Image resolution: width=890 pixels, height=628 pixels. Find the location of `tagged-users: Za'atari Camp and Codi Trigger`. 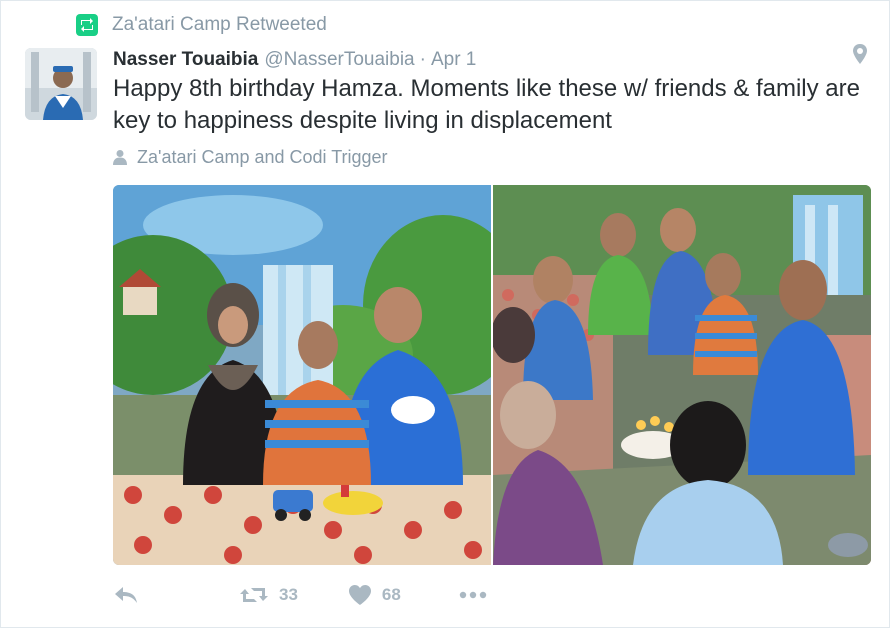

tagged-users: Za'atari Camp and Codi Trigger is located at coordinates (250, 157).